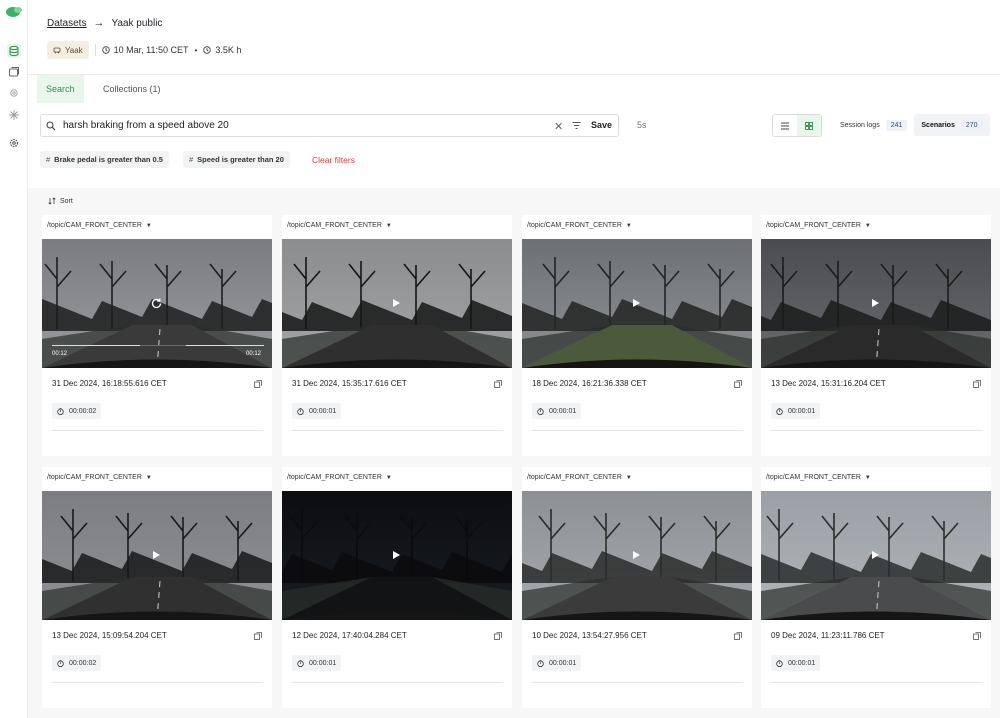 The height and width of the screenshot is (718, 1000). I want to click on vendor-badge: Yaak, so click(68, 50).